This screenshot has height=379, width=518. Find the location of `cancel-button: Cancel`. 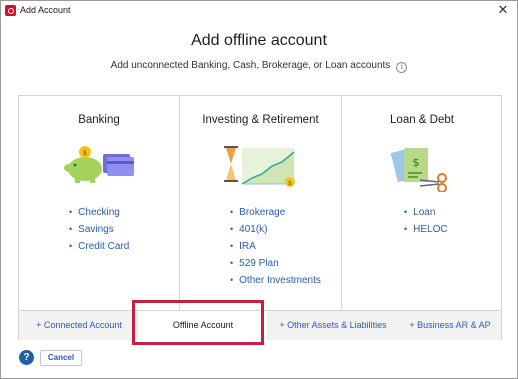

cancel-button: Cancel is located at coordinates (61, 358).